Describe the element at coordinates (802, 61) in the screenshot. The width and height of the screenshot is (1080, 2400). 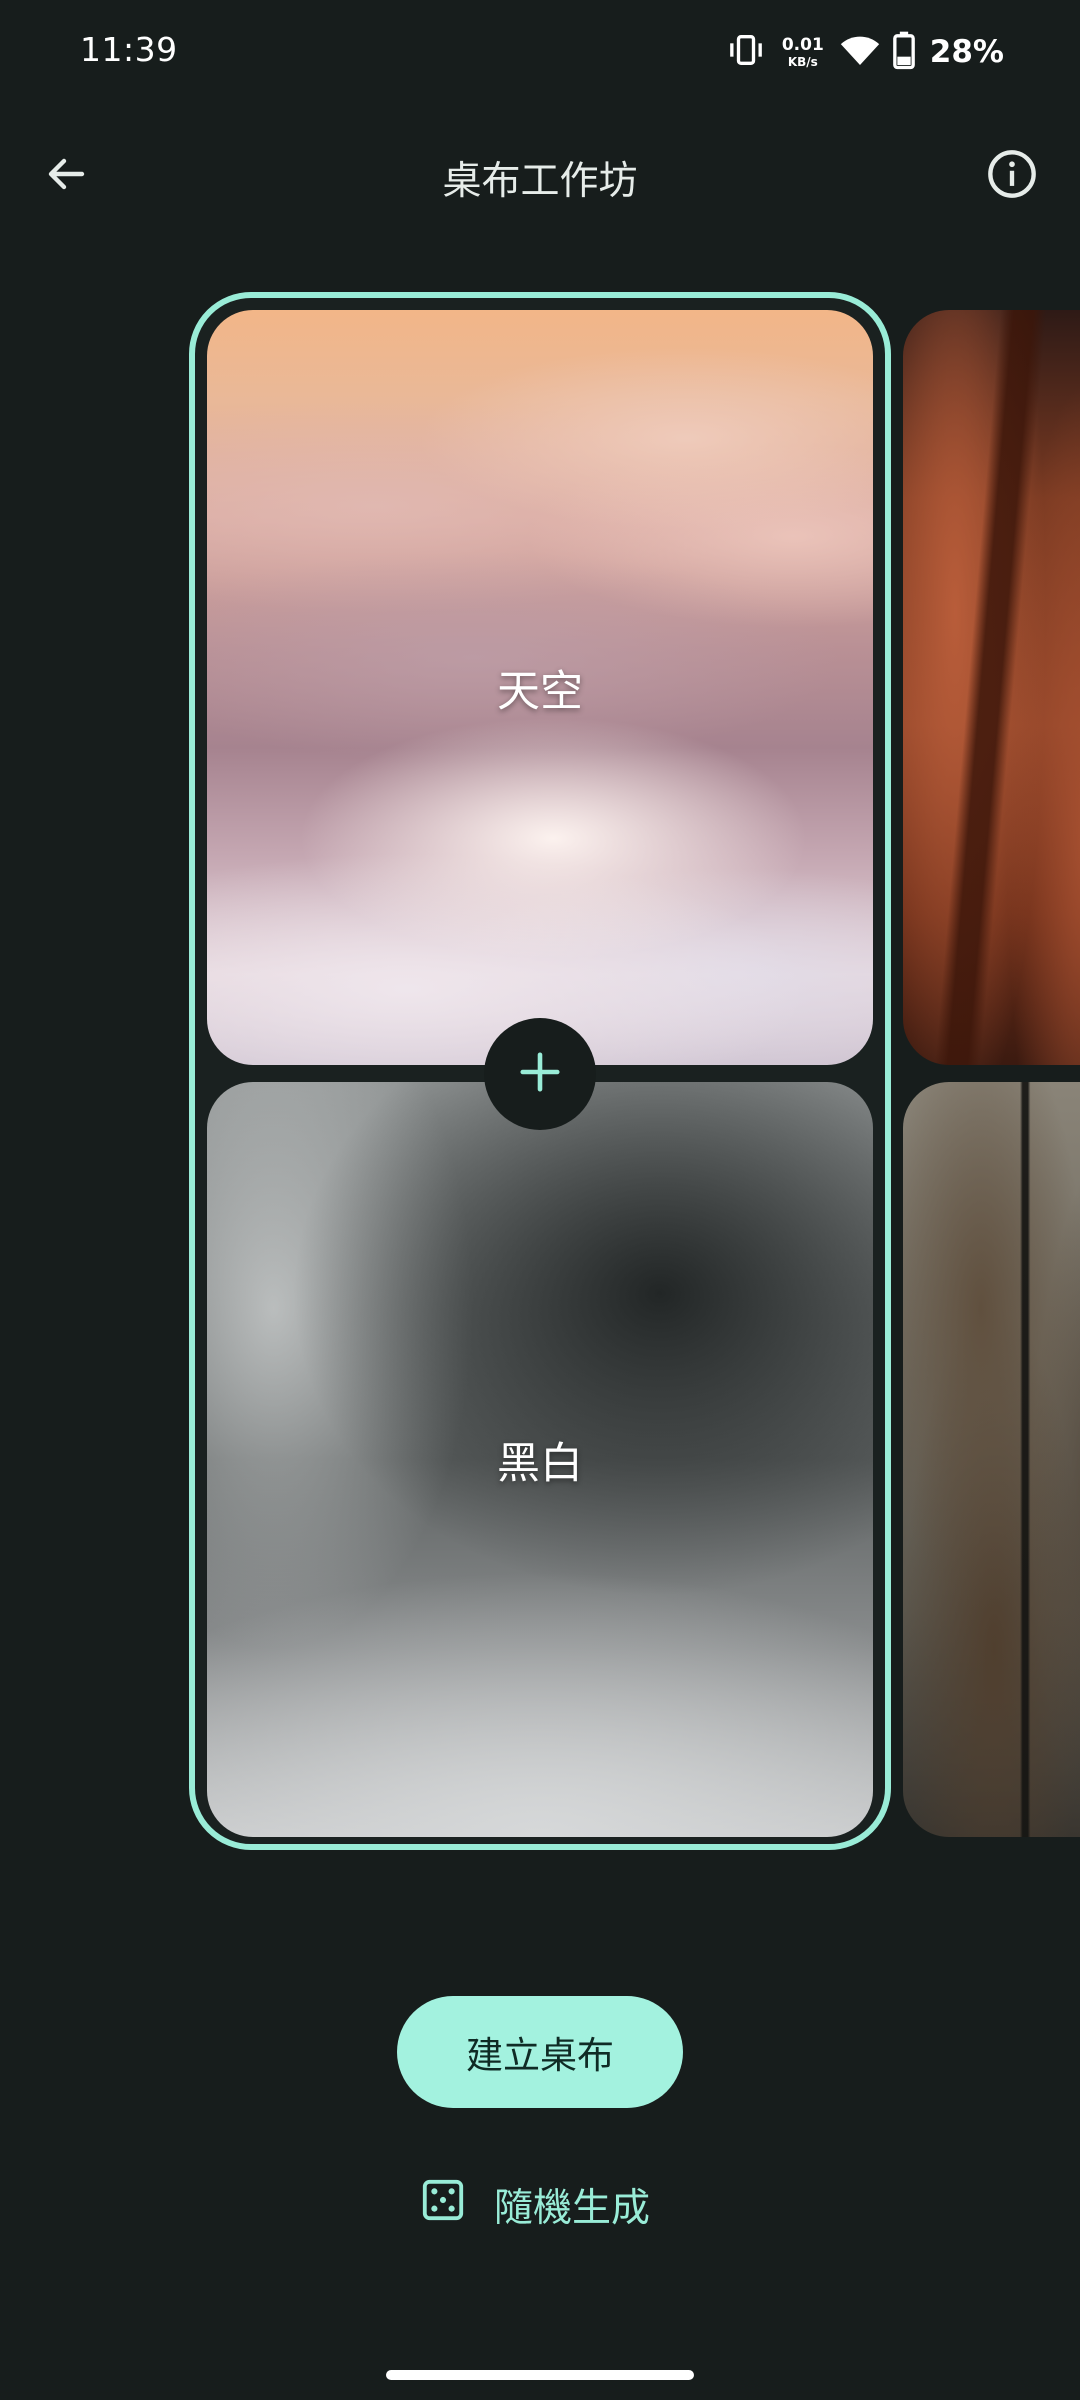
I see `network-speed-unit: KB/s` at that location.